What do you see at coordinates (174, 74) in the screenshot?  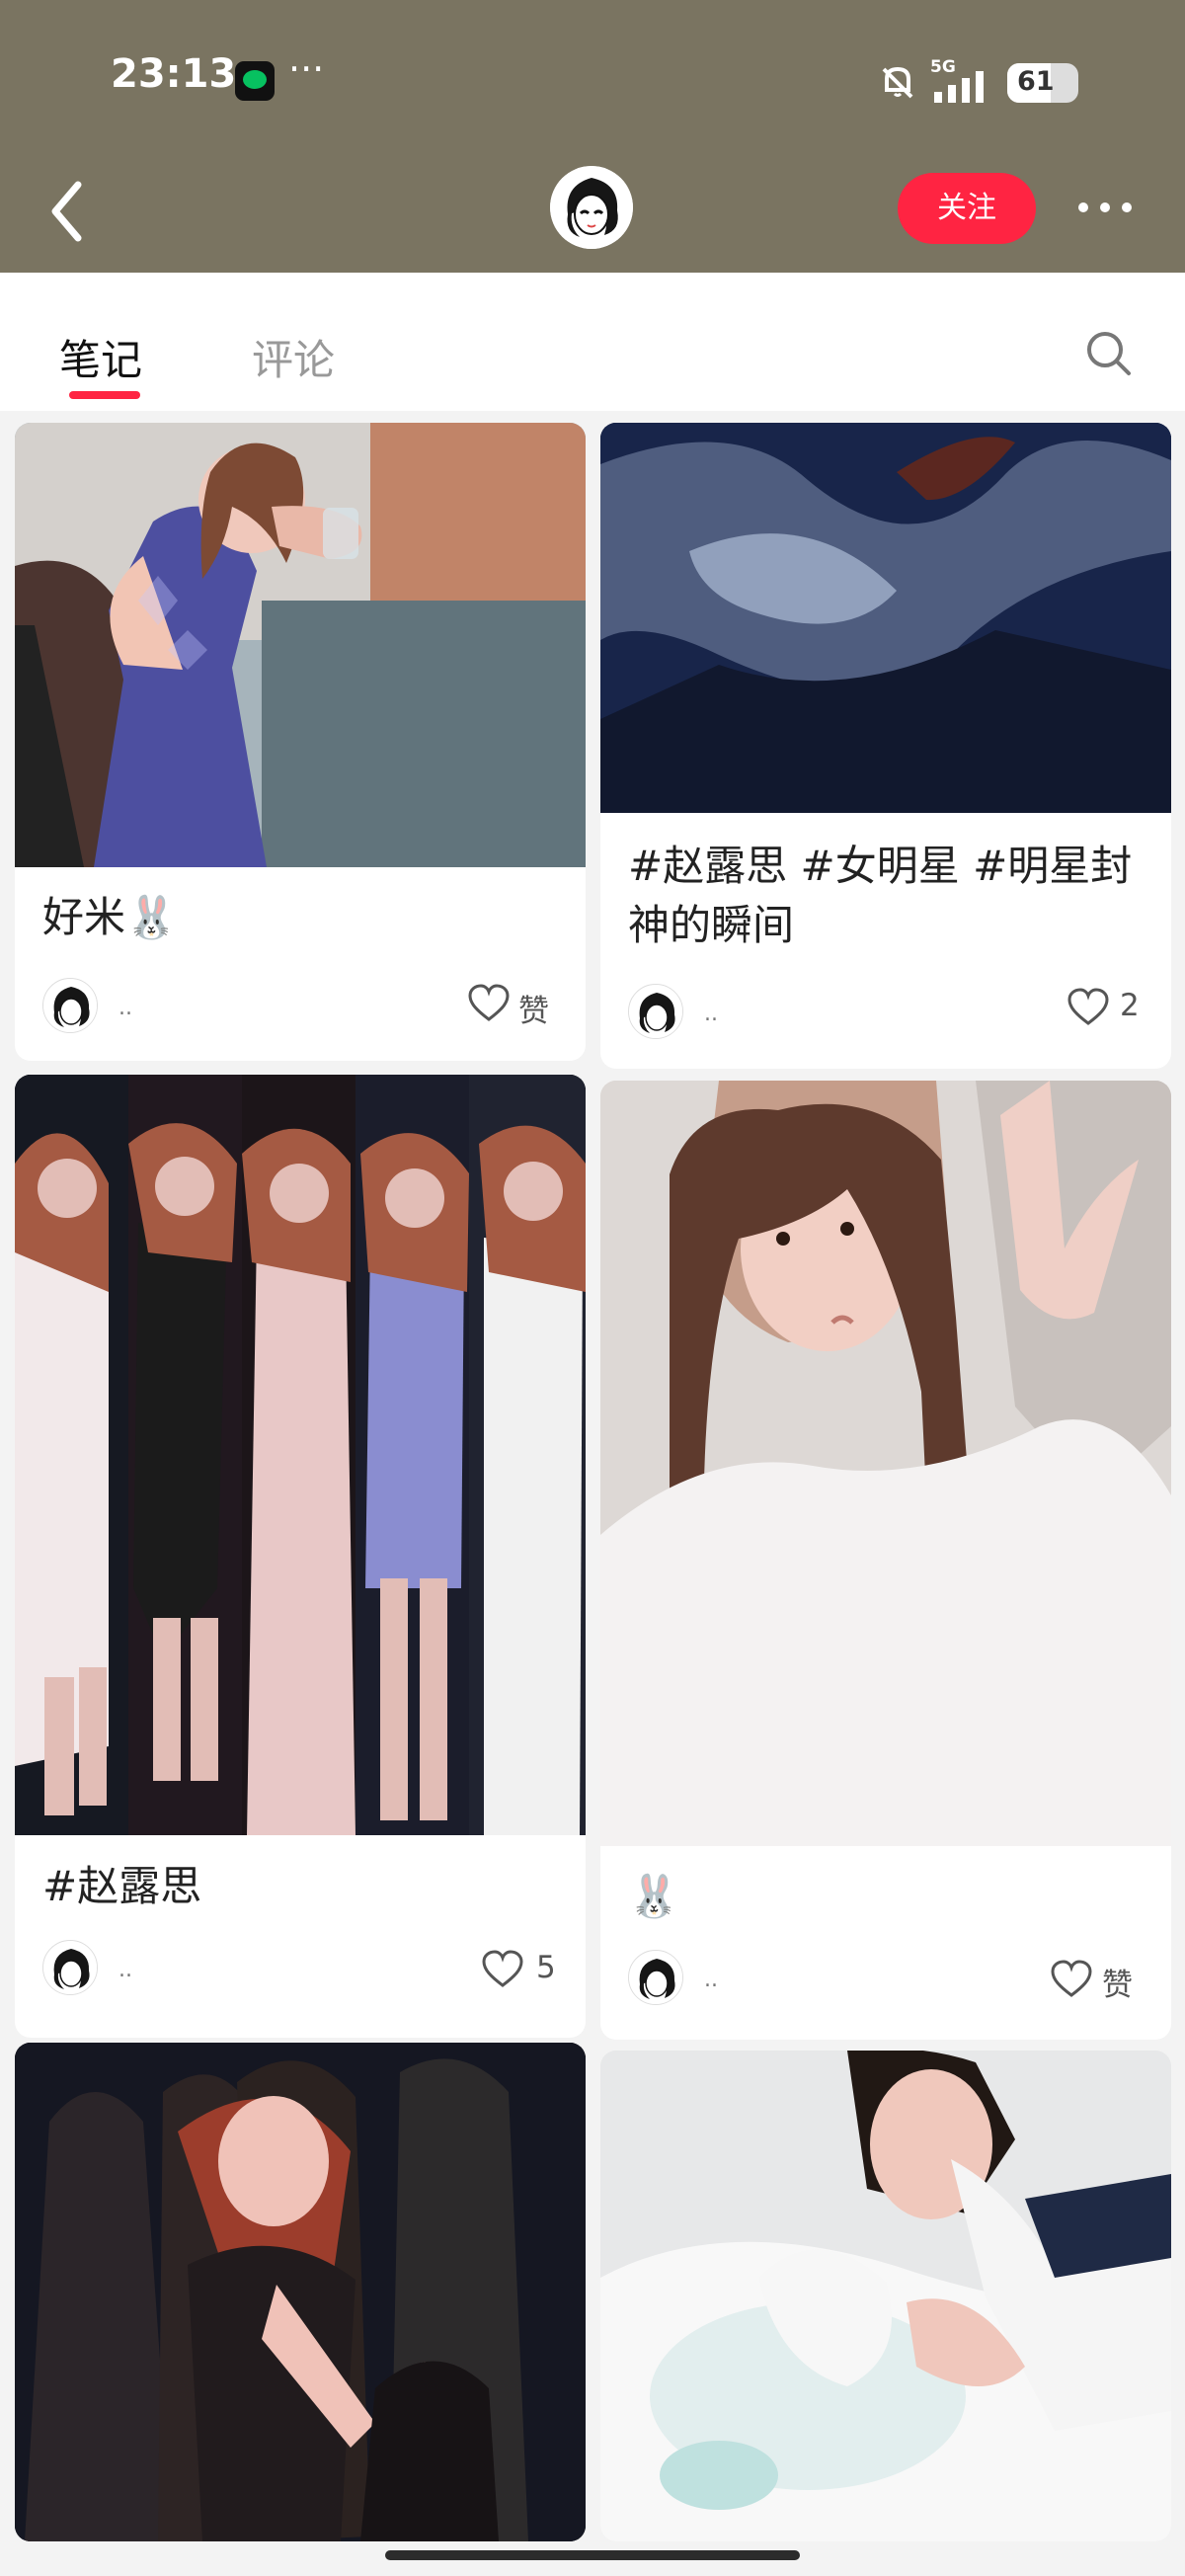 I see `status-time: 23:13` at bounding box center [174, 74].